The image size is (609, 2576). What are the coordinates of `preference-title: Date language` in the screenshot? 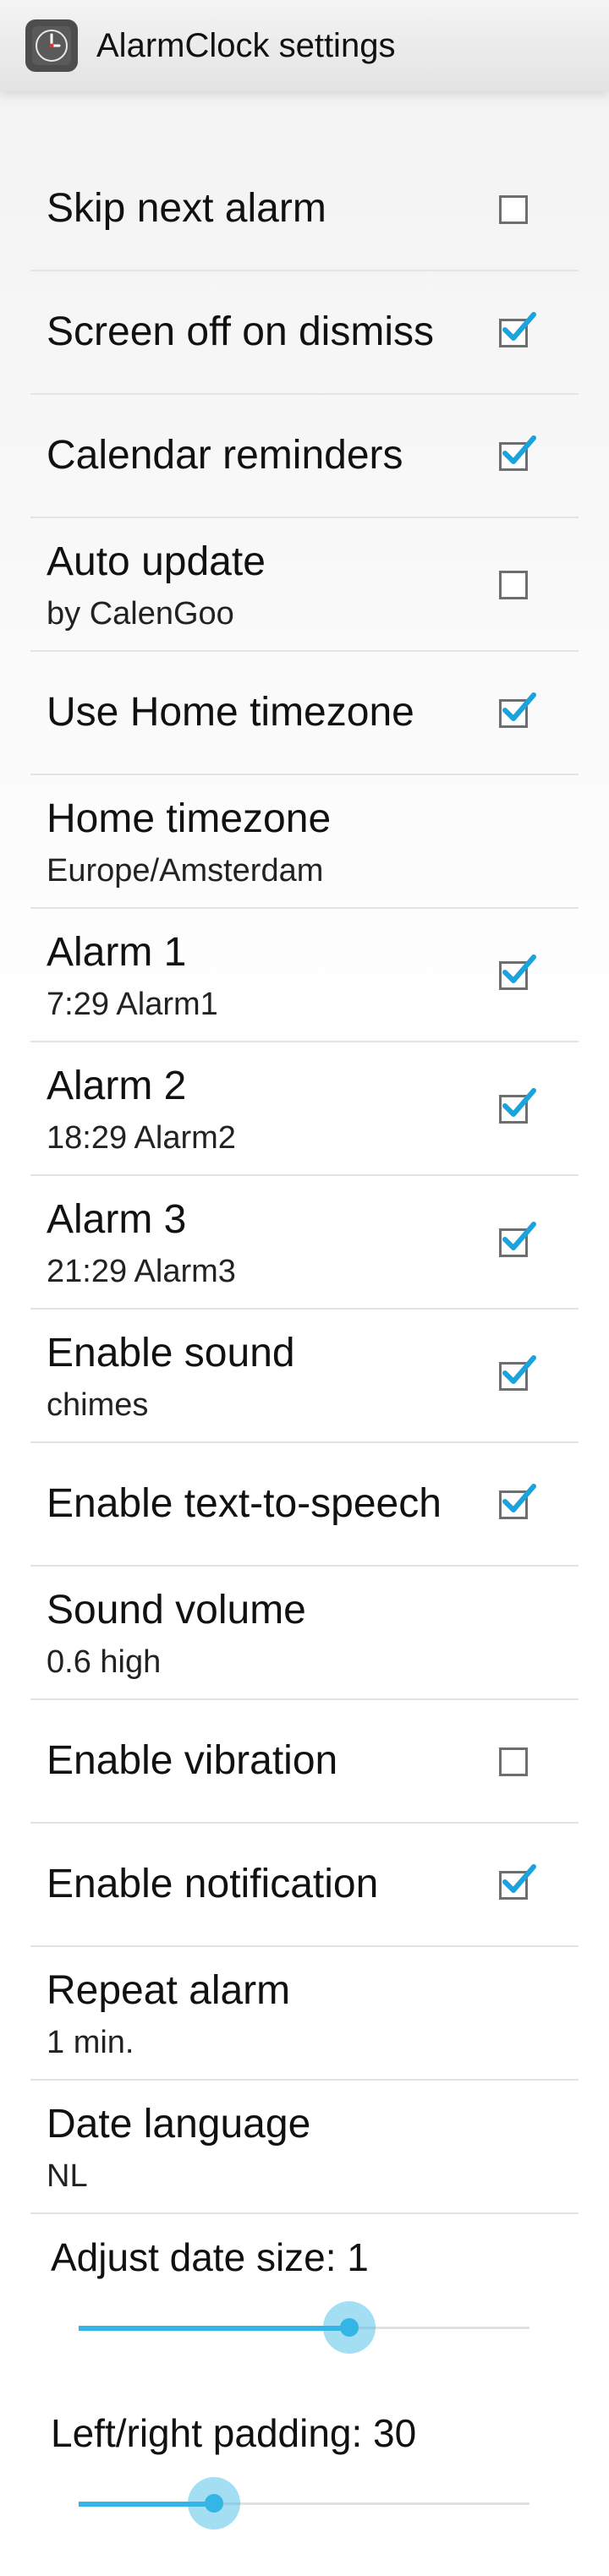 It's located at (179, 2124).